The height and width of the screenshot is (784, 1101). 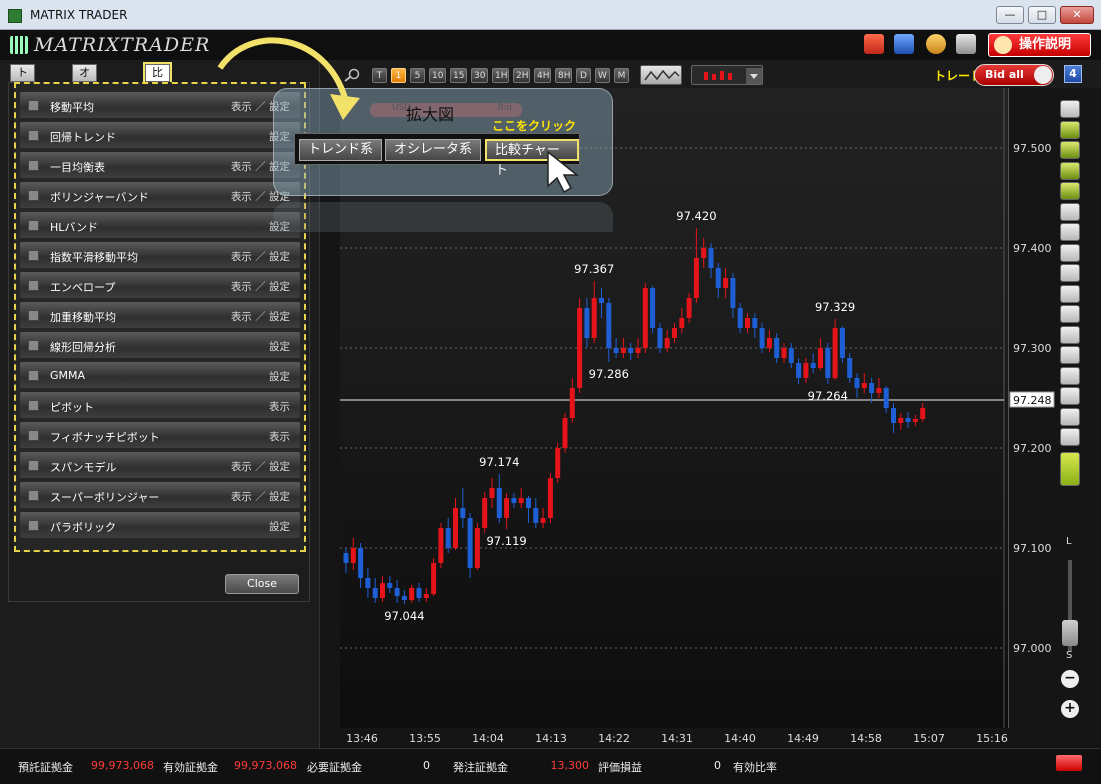 What do you see at coordinates (1039, 45) in the screenshot?
I see `help-button: 操作説明` at bounding box center [1039, 45].